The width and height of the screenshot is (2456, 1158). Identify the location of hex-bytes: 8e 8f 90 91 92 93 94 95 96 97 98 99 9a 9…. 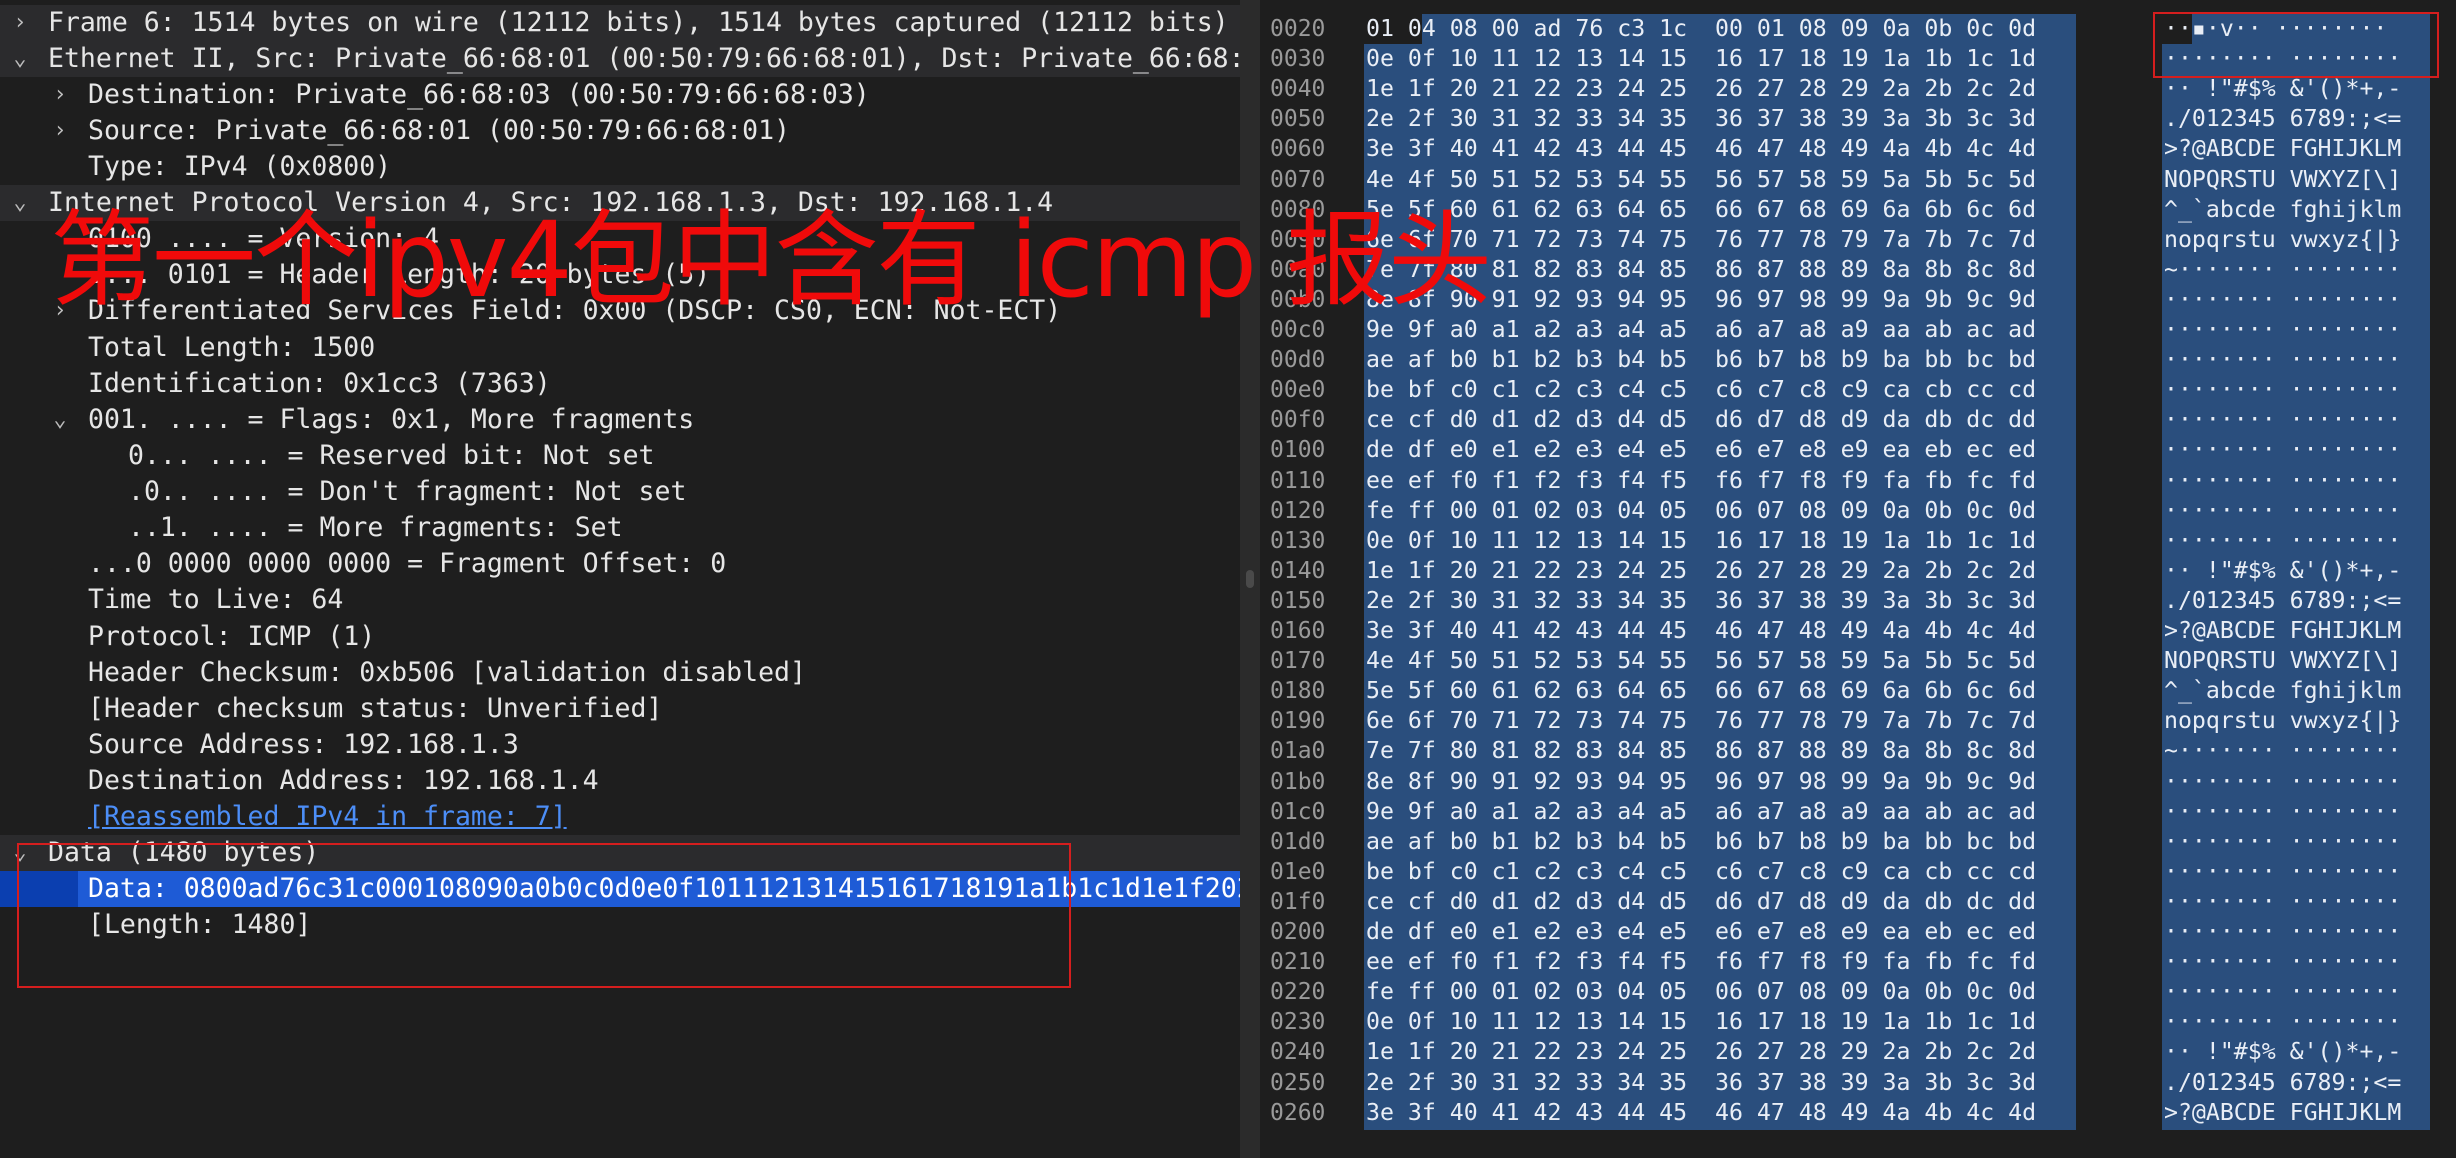
(1701, 782).